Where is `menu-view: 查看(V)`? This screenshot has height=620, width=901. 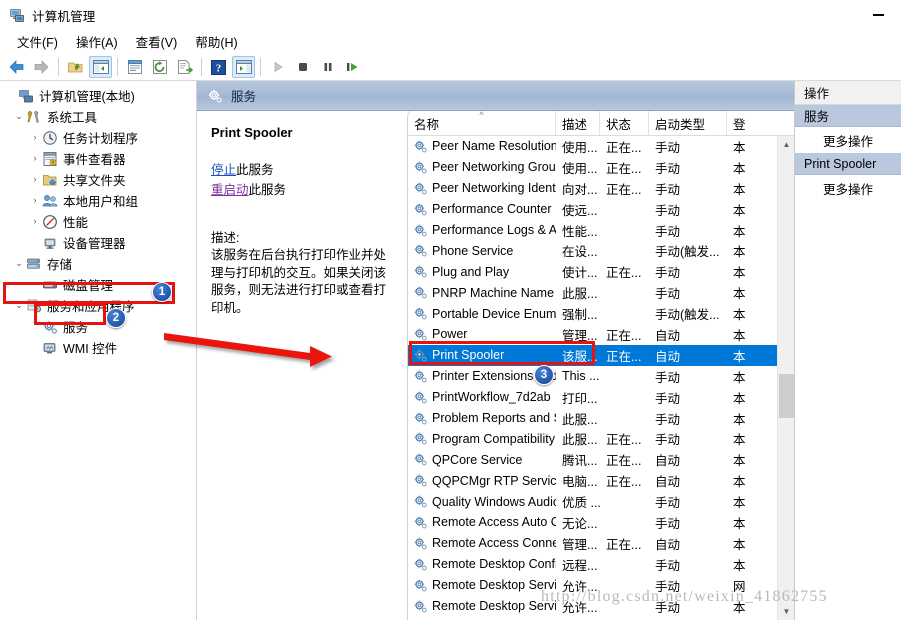 menu-view: 查看(V) is located at coordinates (157, 42).